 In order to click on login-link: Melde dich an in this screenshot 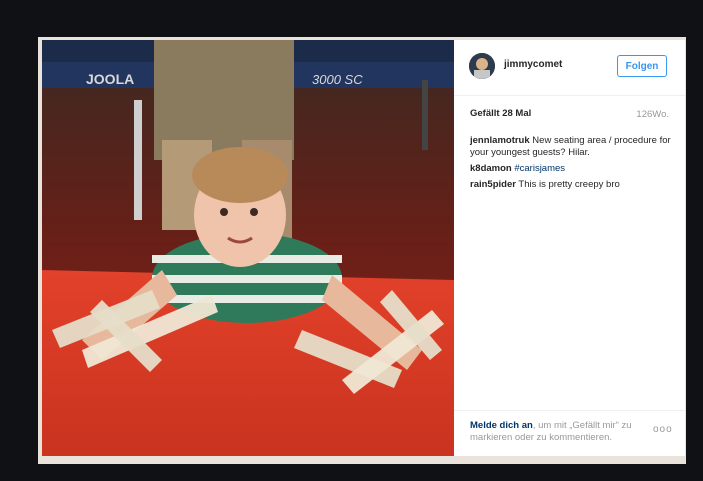, I will do `click(501, 425)`.